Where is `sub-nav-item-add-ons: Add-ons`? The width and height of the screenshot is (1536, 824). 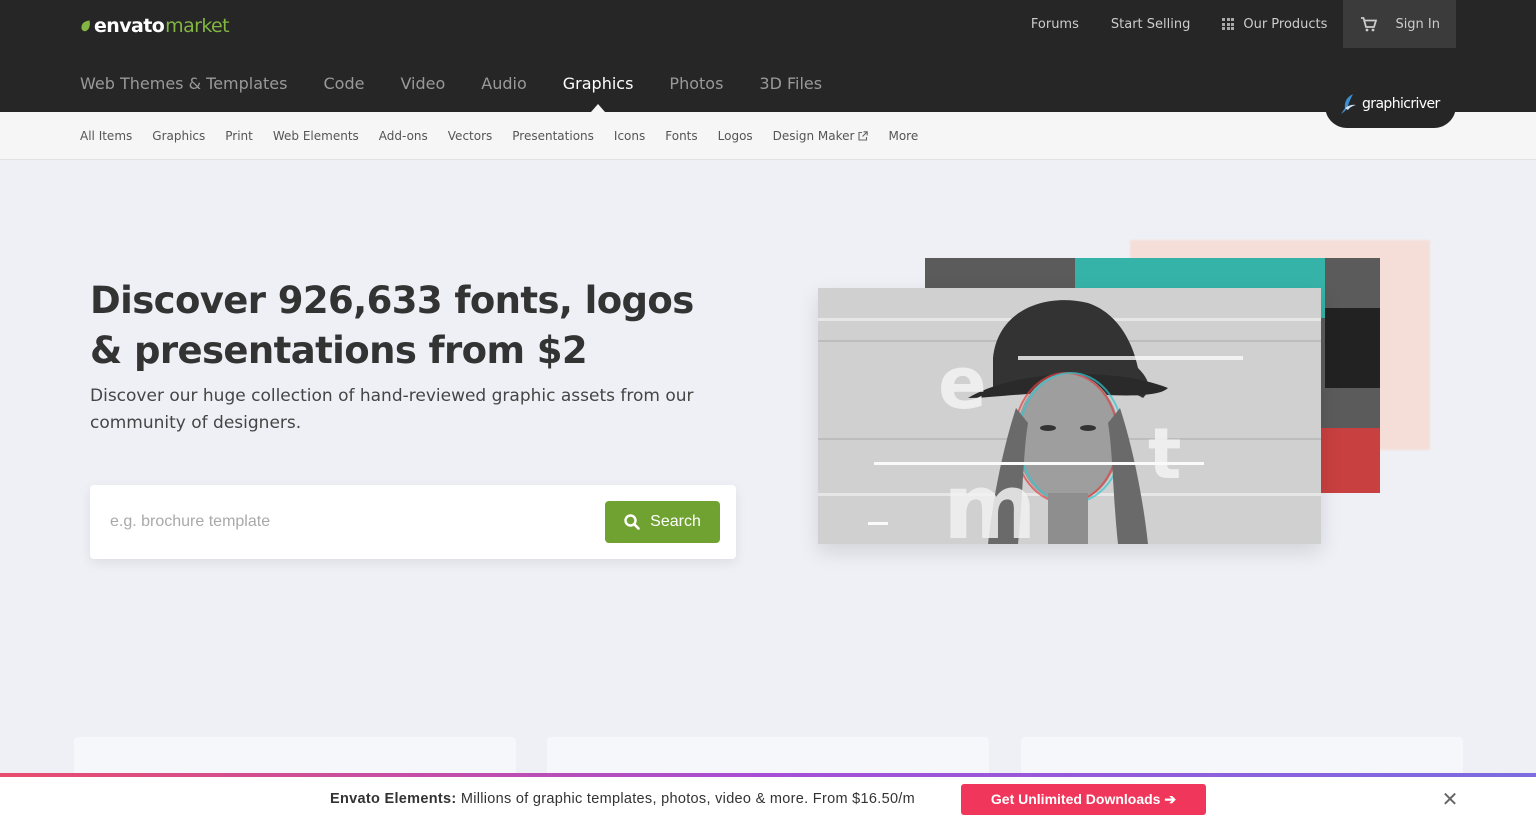
sub-nav-item-add-ons: Add-ons is located at coordinates (403, 136).